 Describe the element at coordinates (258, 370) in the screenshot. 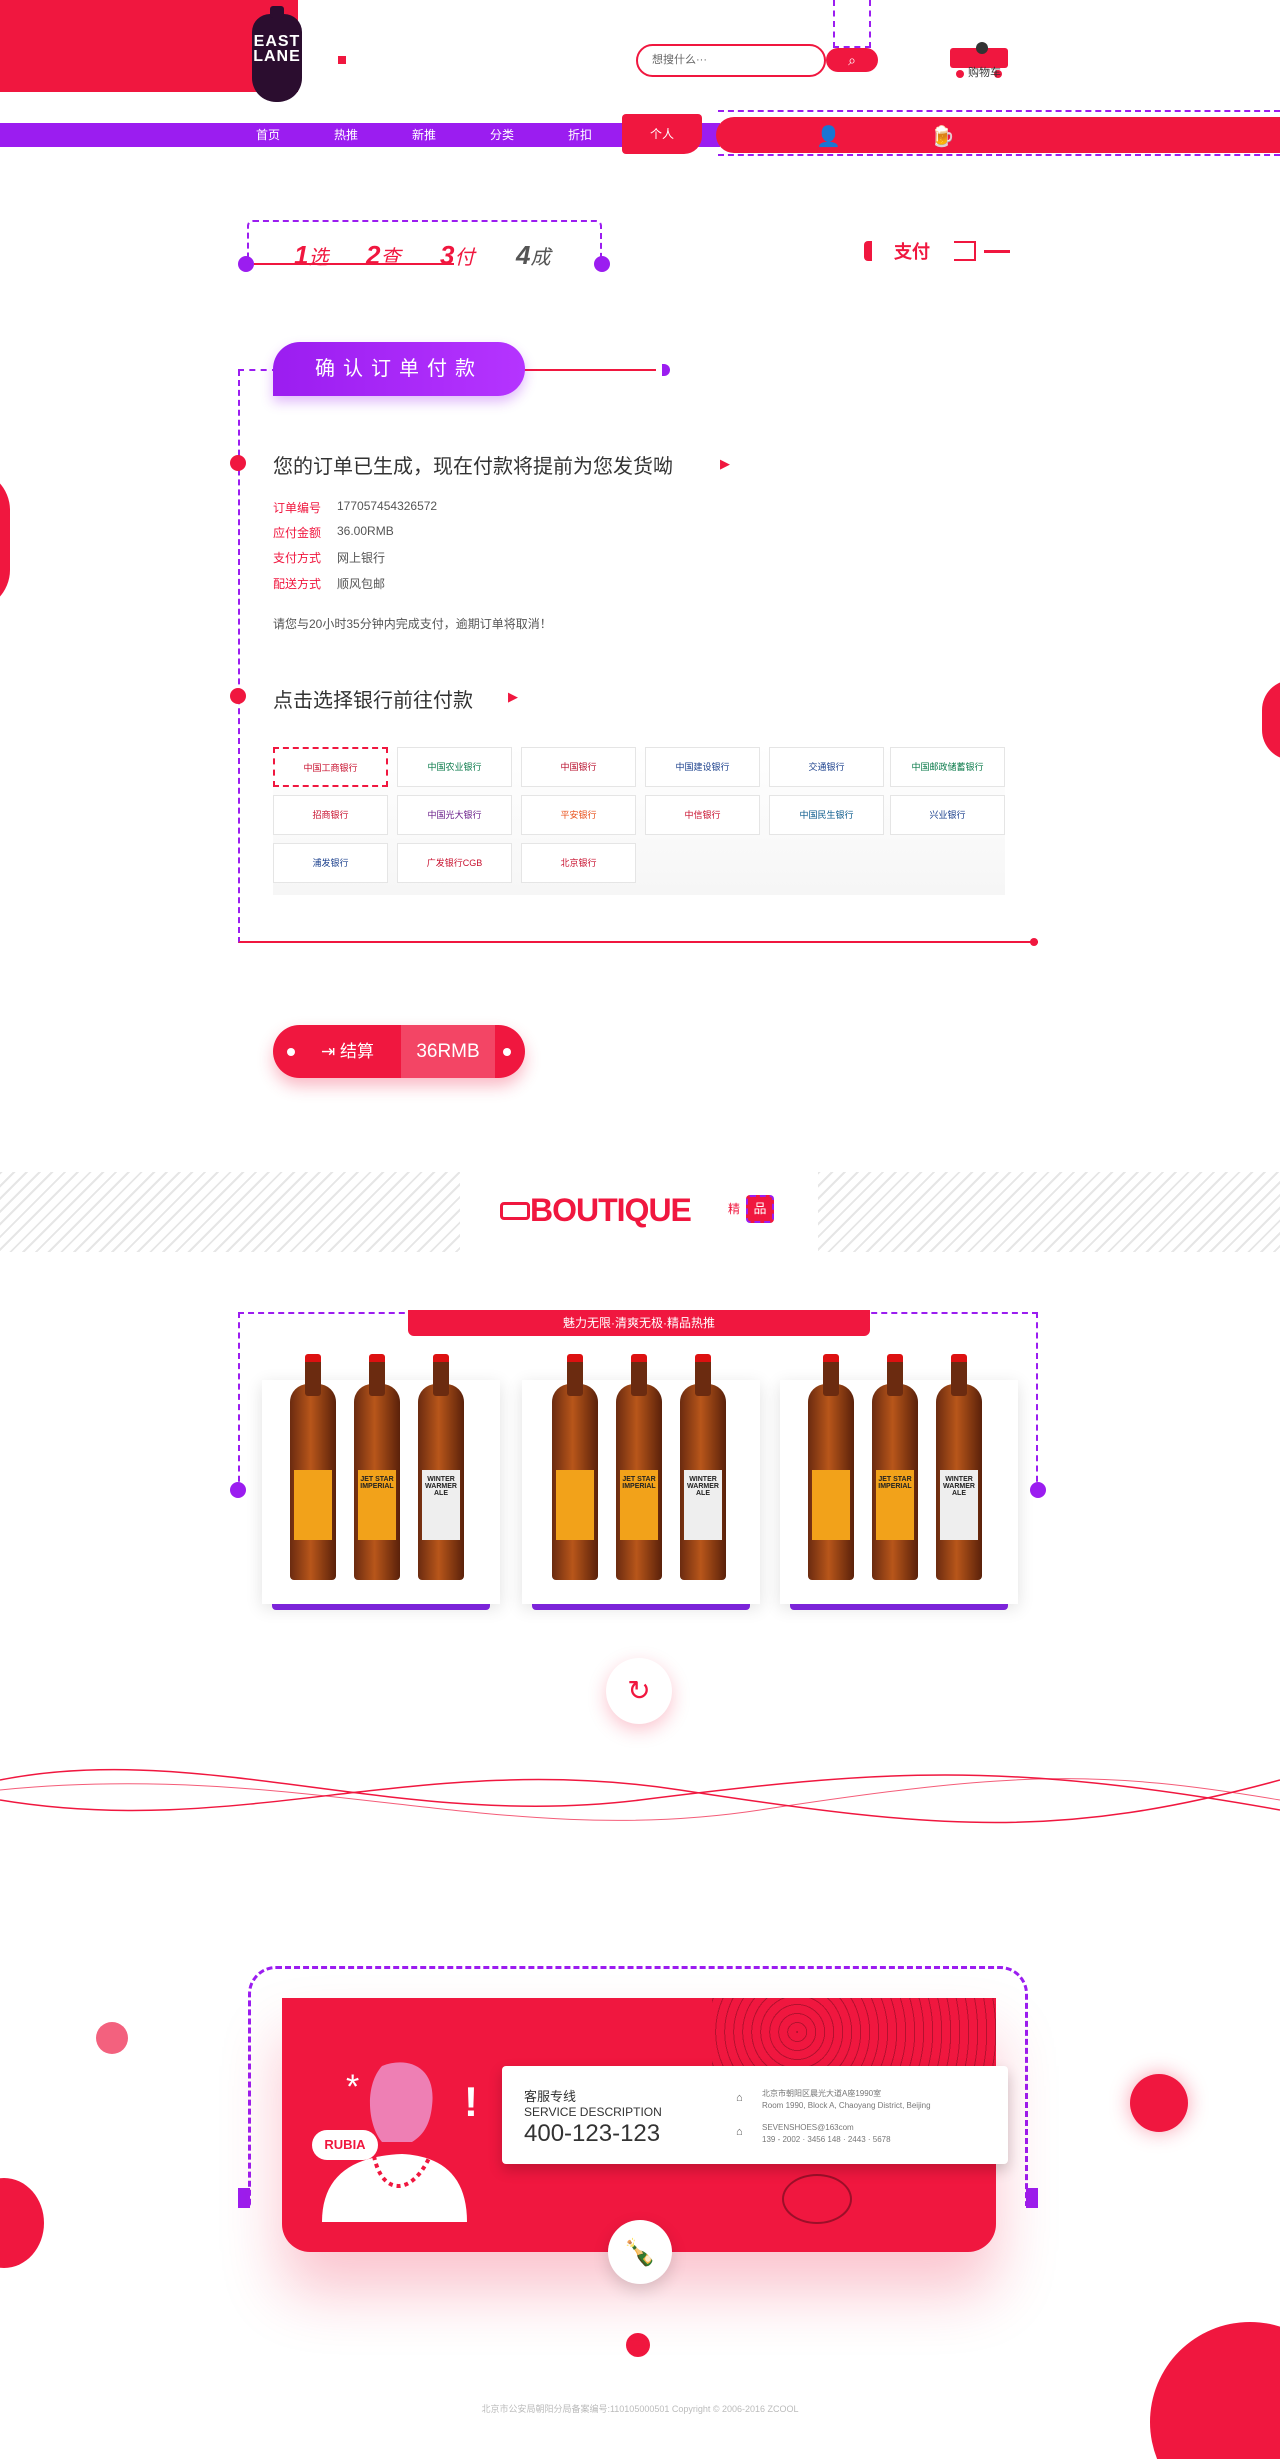

I see `order-frame-top` at that location.